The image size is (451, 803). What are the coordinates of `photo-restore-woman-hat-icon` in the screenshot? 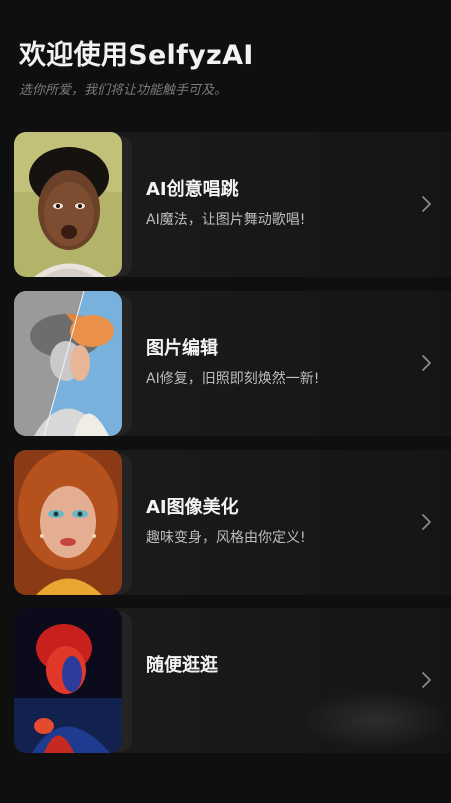 It's located at (68, 363).